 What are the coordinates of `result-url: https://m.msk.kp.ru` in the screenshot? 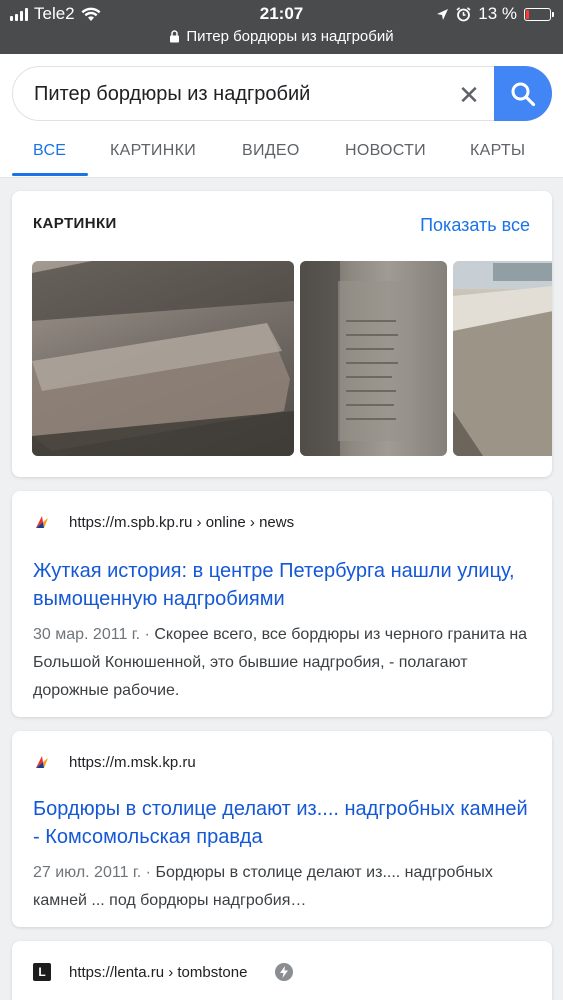 It's located at (132, 762).